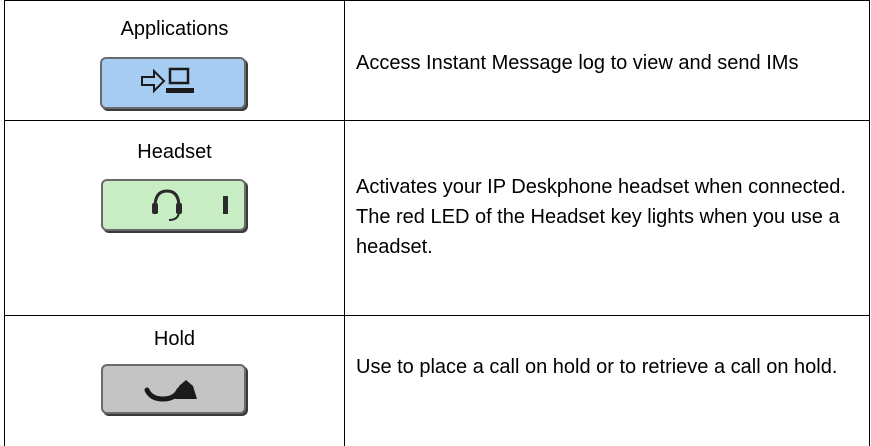  I want to click on table-row: Applications, so click(174, 60).